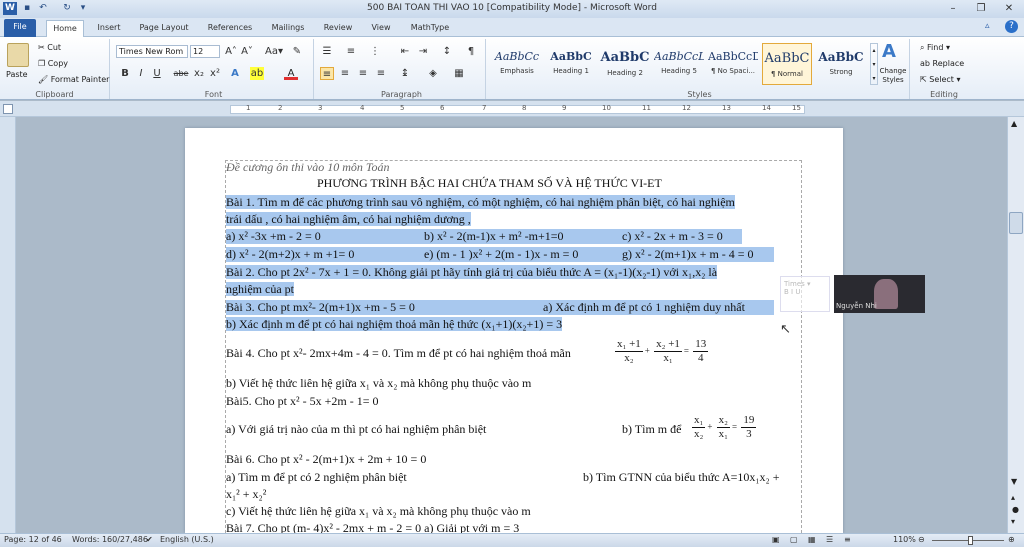 The width and height of the screenshot is (1024, 547). Describe the element at coordinates (679, 64) in the screenshot. I see `style-heading-5: AaBbCcL Heading 5` at that location.